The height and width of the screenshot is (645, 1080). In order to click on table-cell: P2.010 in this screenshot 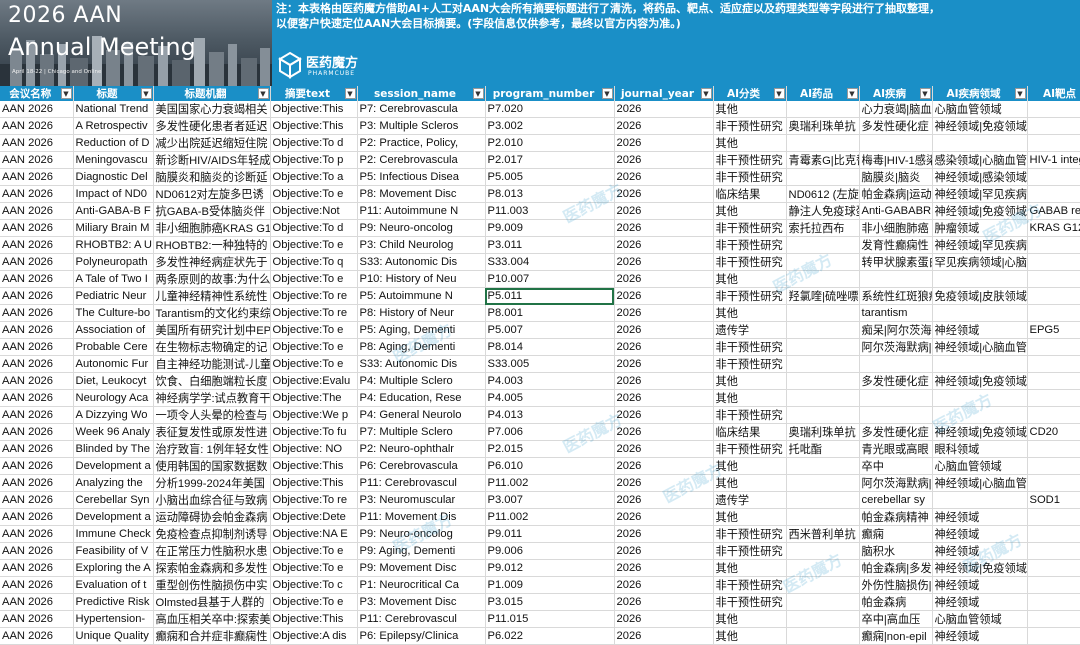, I will do `click(550, 143)`.